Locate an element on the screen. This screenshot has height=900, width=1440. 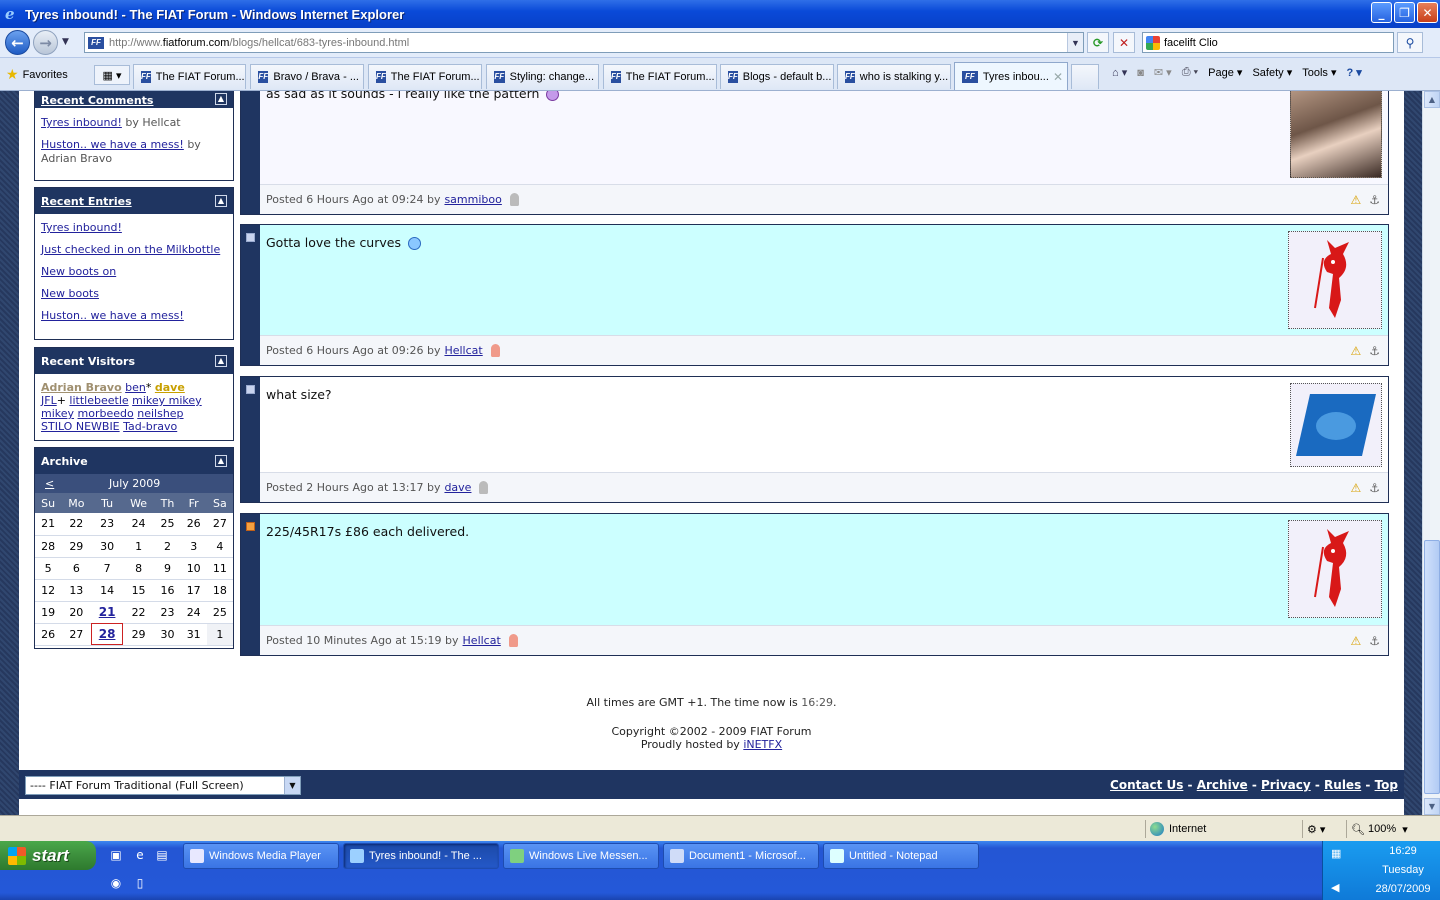
quicklaunch-notepad-icon: ▯ is located at coordinates (140, 883).